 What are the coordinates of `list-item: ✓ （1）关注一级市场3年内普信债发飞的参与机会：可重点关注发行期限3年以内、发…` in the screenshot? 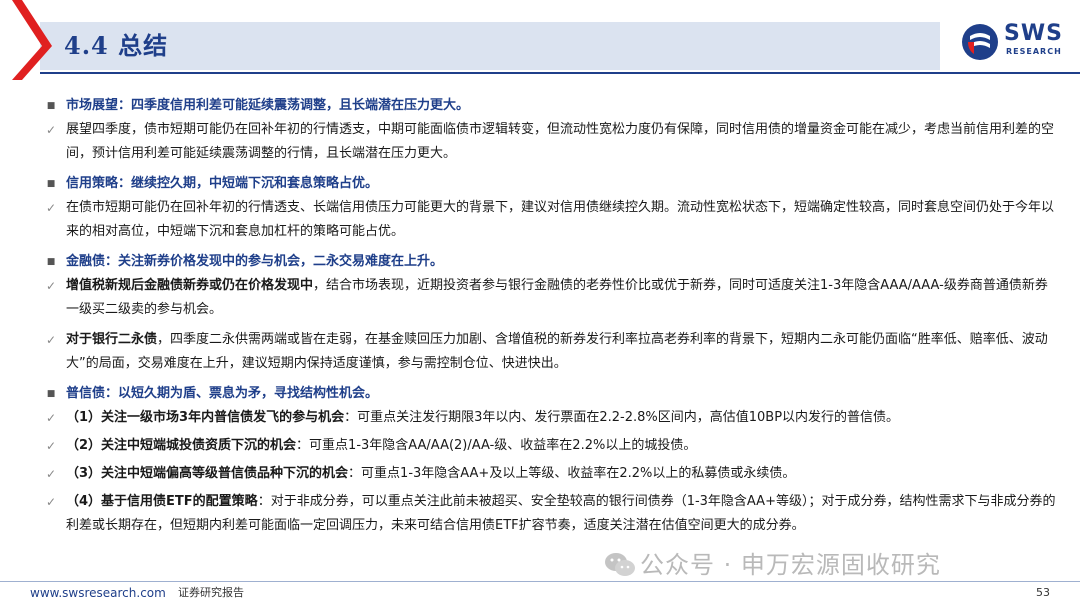 It's located at (550, 418).